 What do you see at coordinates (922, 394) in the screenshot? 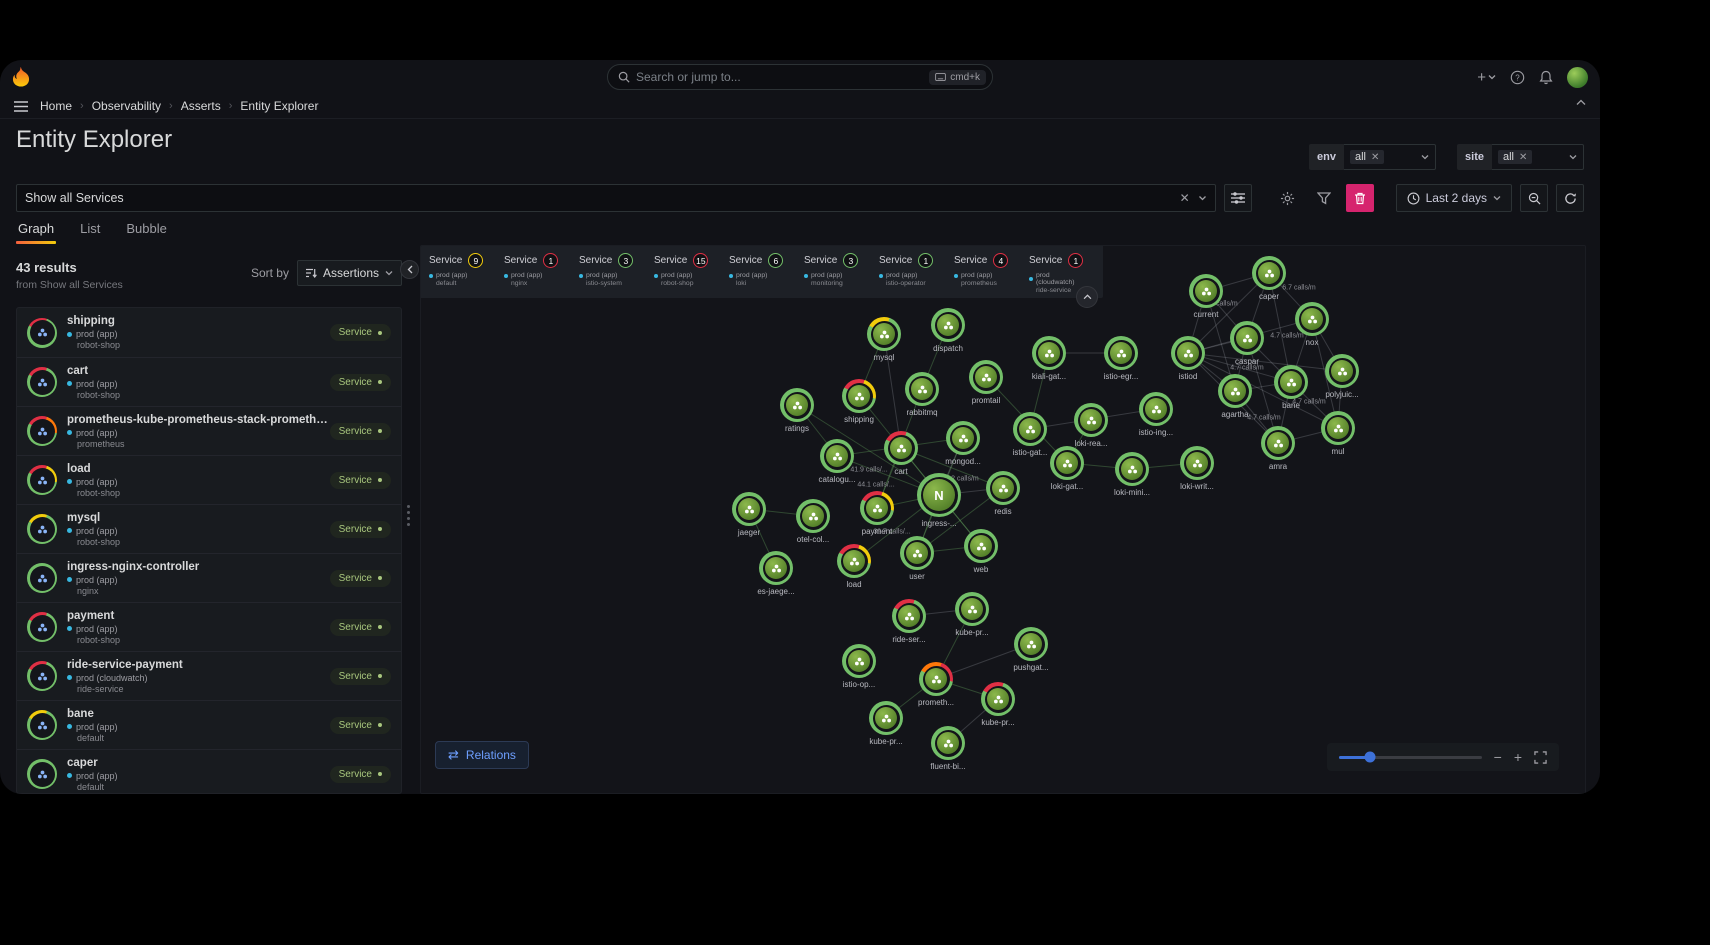
I see `graph-node-rabbitmq: rabbitmq` at bounding box center [922, 394].